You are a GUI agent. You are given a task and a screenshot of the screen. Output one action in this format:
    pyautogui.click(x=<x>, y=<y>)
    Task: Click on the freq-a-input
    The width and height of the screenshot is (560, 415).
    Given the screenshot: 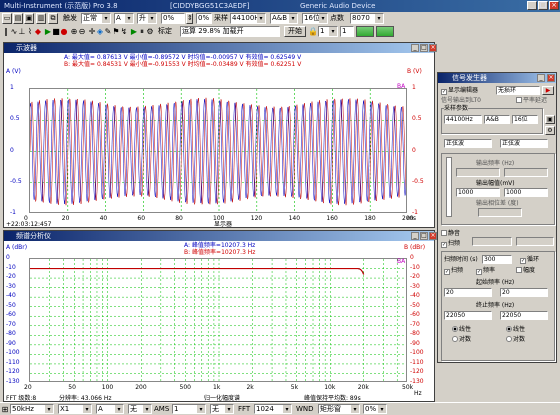 What is the action you would take?
    pyautogui.click(x=478, y=172)
    